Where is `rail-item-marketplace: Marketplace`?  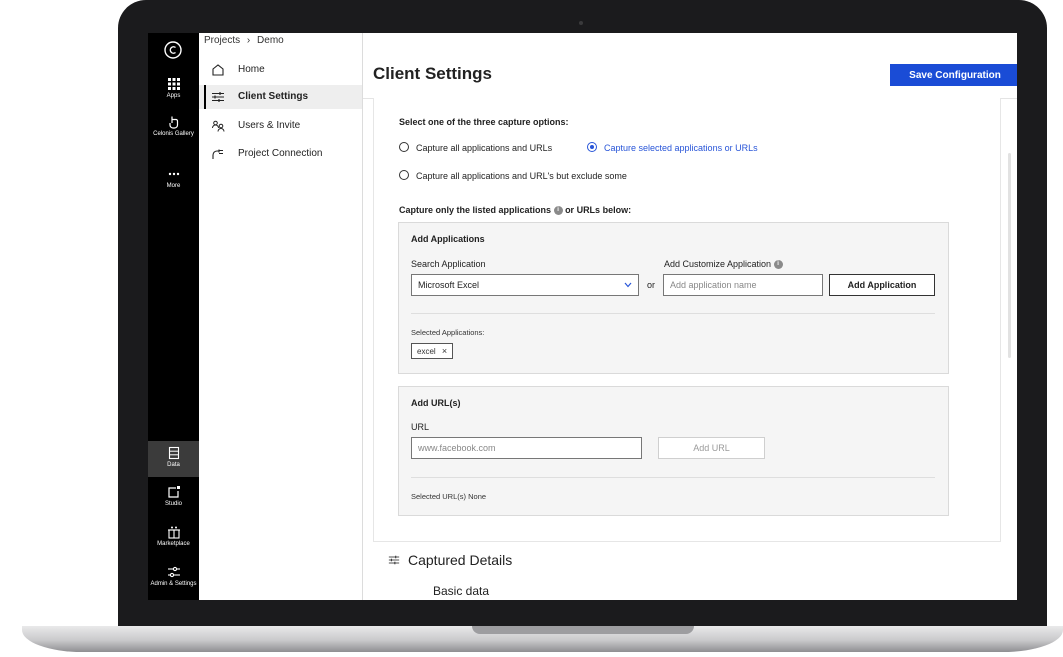
rail-item-marketplace: Marketplace is located at coordinates (173, 536).